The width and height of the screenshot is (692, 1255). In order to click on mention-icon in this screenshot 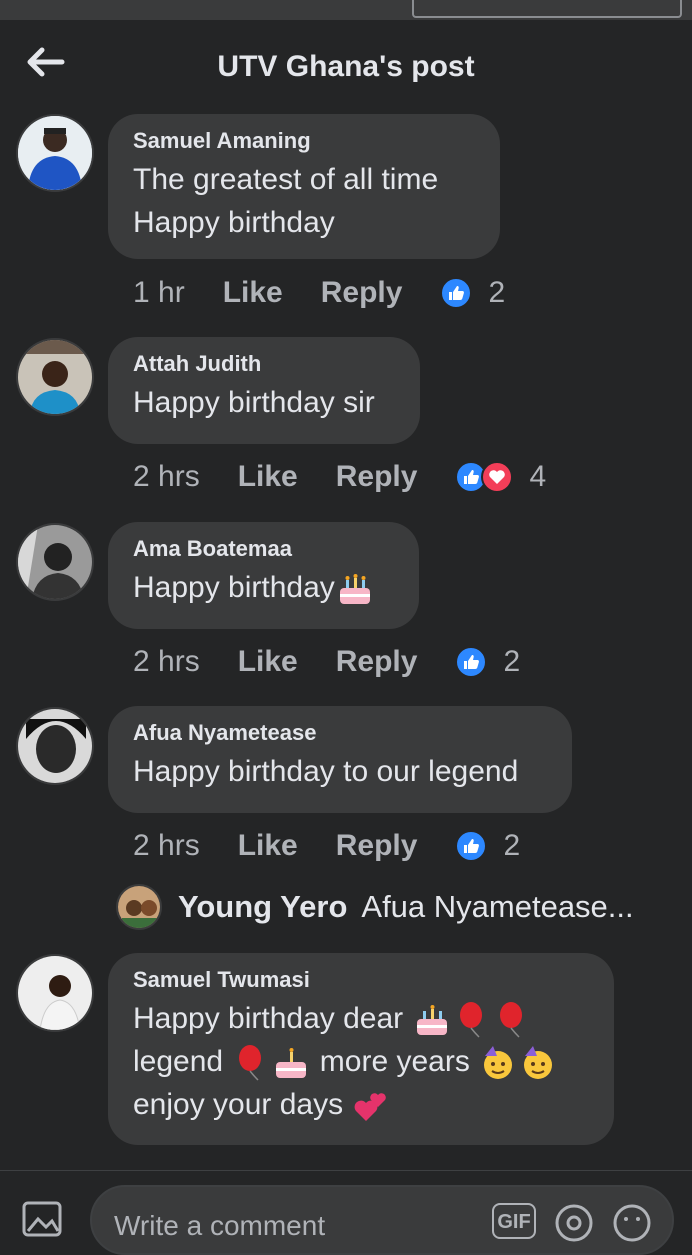, I will do `click(574, 1223)`.